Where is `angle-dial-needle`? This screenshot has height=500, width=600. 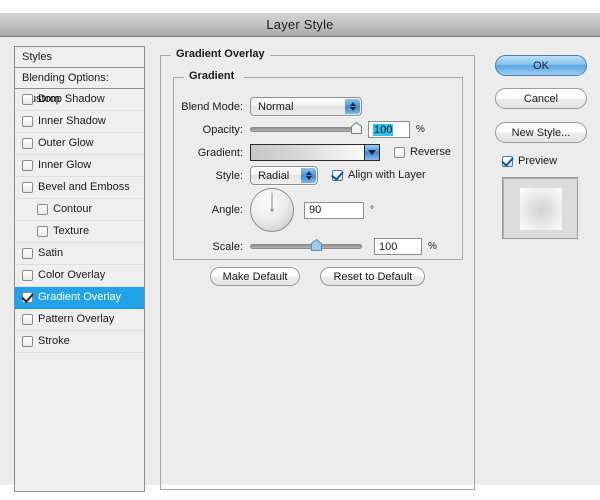
angle-dial-needle is located at coordinates (272, 201).